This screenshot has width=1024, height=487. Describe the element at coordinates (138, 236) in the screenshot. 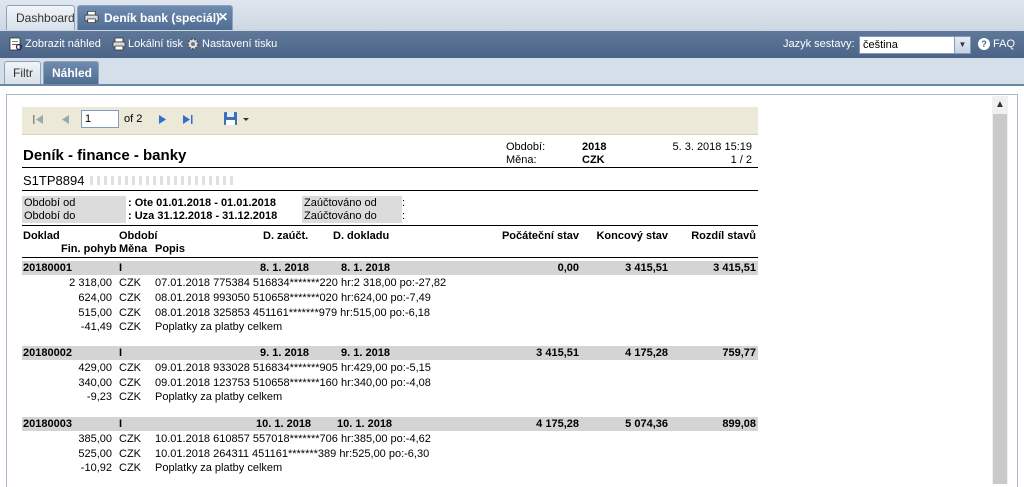

I see `col-obdobi: Období` at that location.